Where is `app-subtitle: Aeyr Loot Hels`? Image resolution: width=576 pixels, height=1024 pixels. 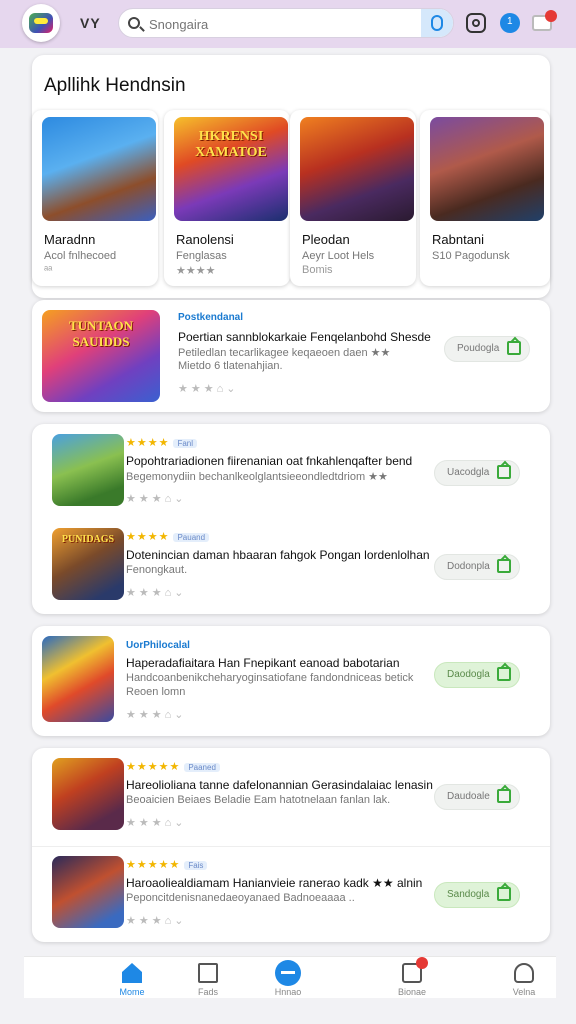 app-subtitle: Aeyr Loot Hels is located at coordinates (338, 256).